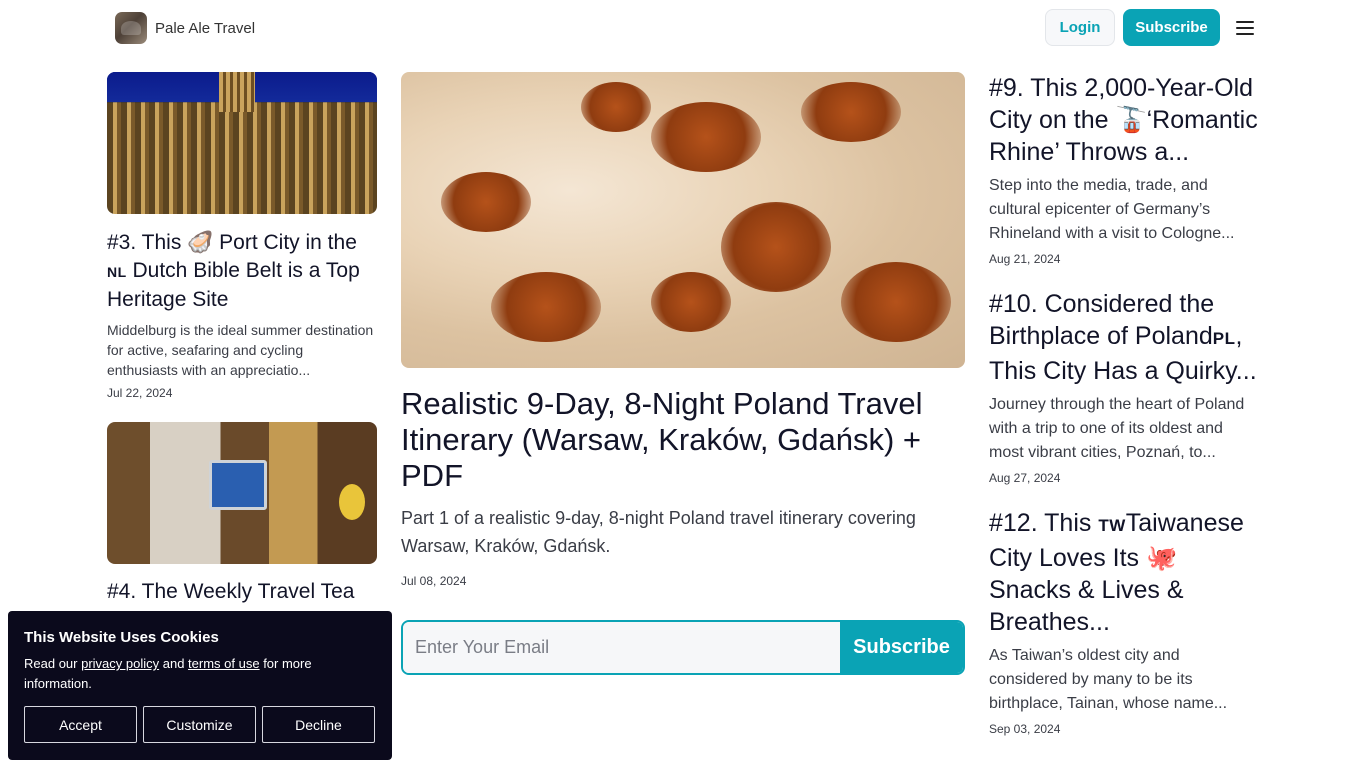 This screenshot has width=1366, height=768. I want to click on hamburger-menu-icon, so click(1245, 28).